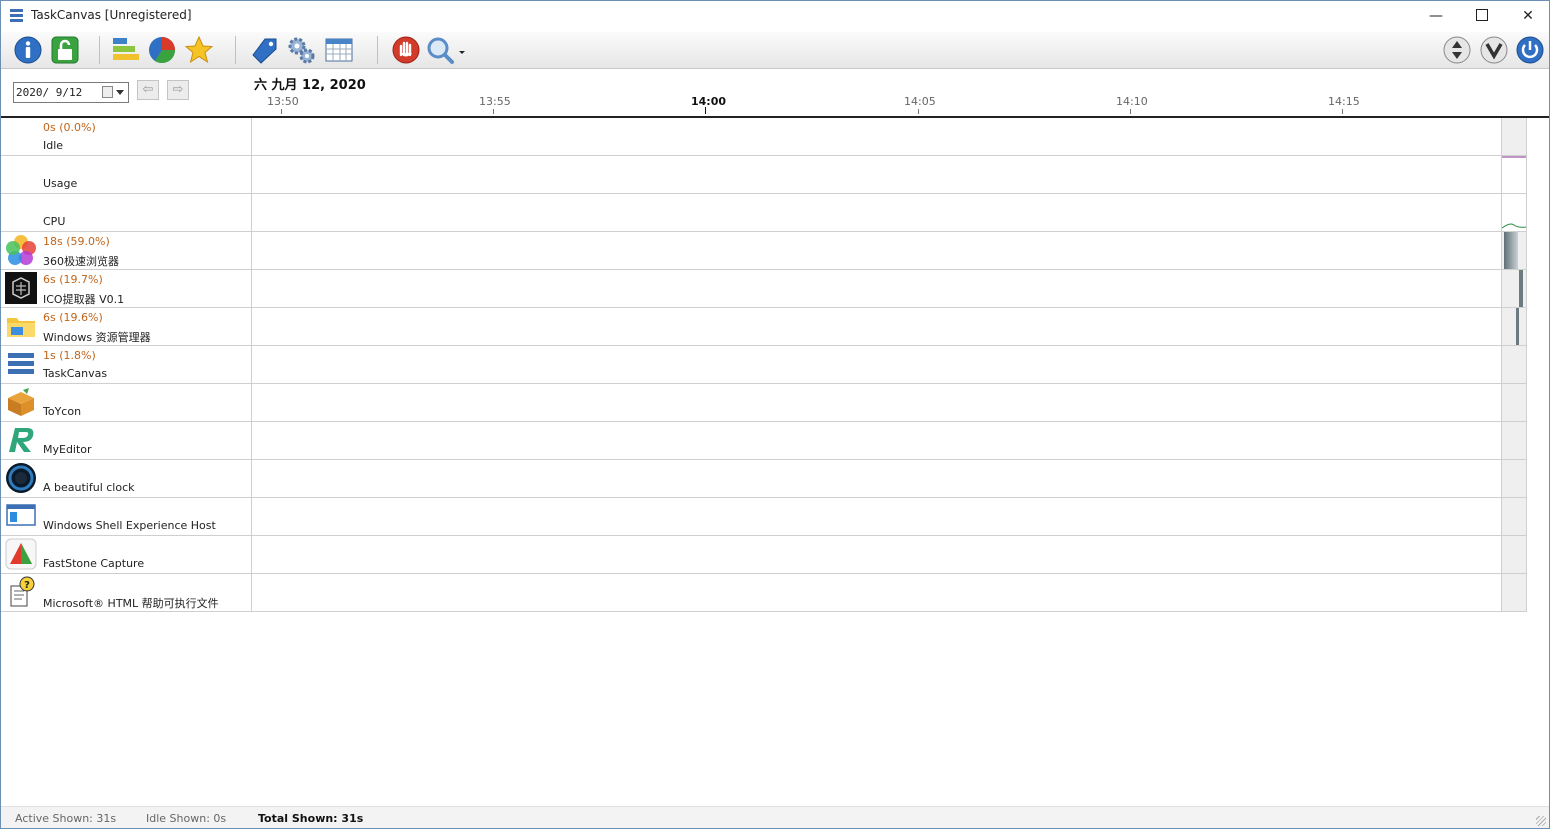 The image size is (1550, 829). I want to click on timeline-row-app: 1s (1.8%) TaskCanvas, so click(764, 365).